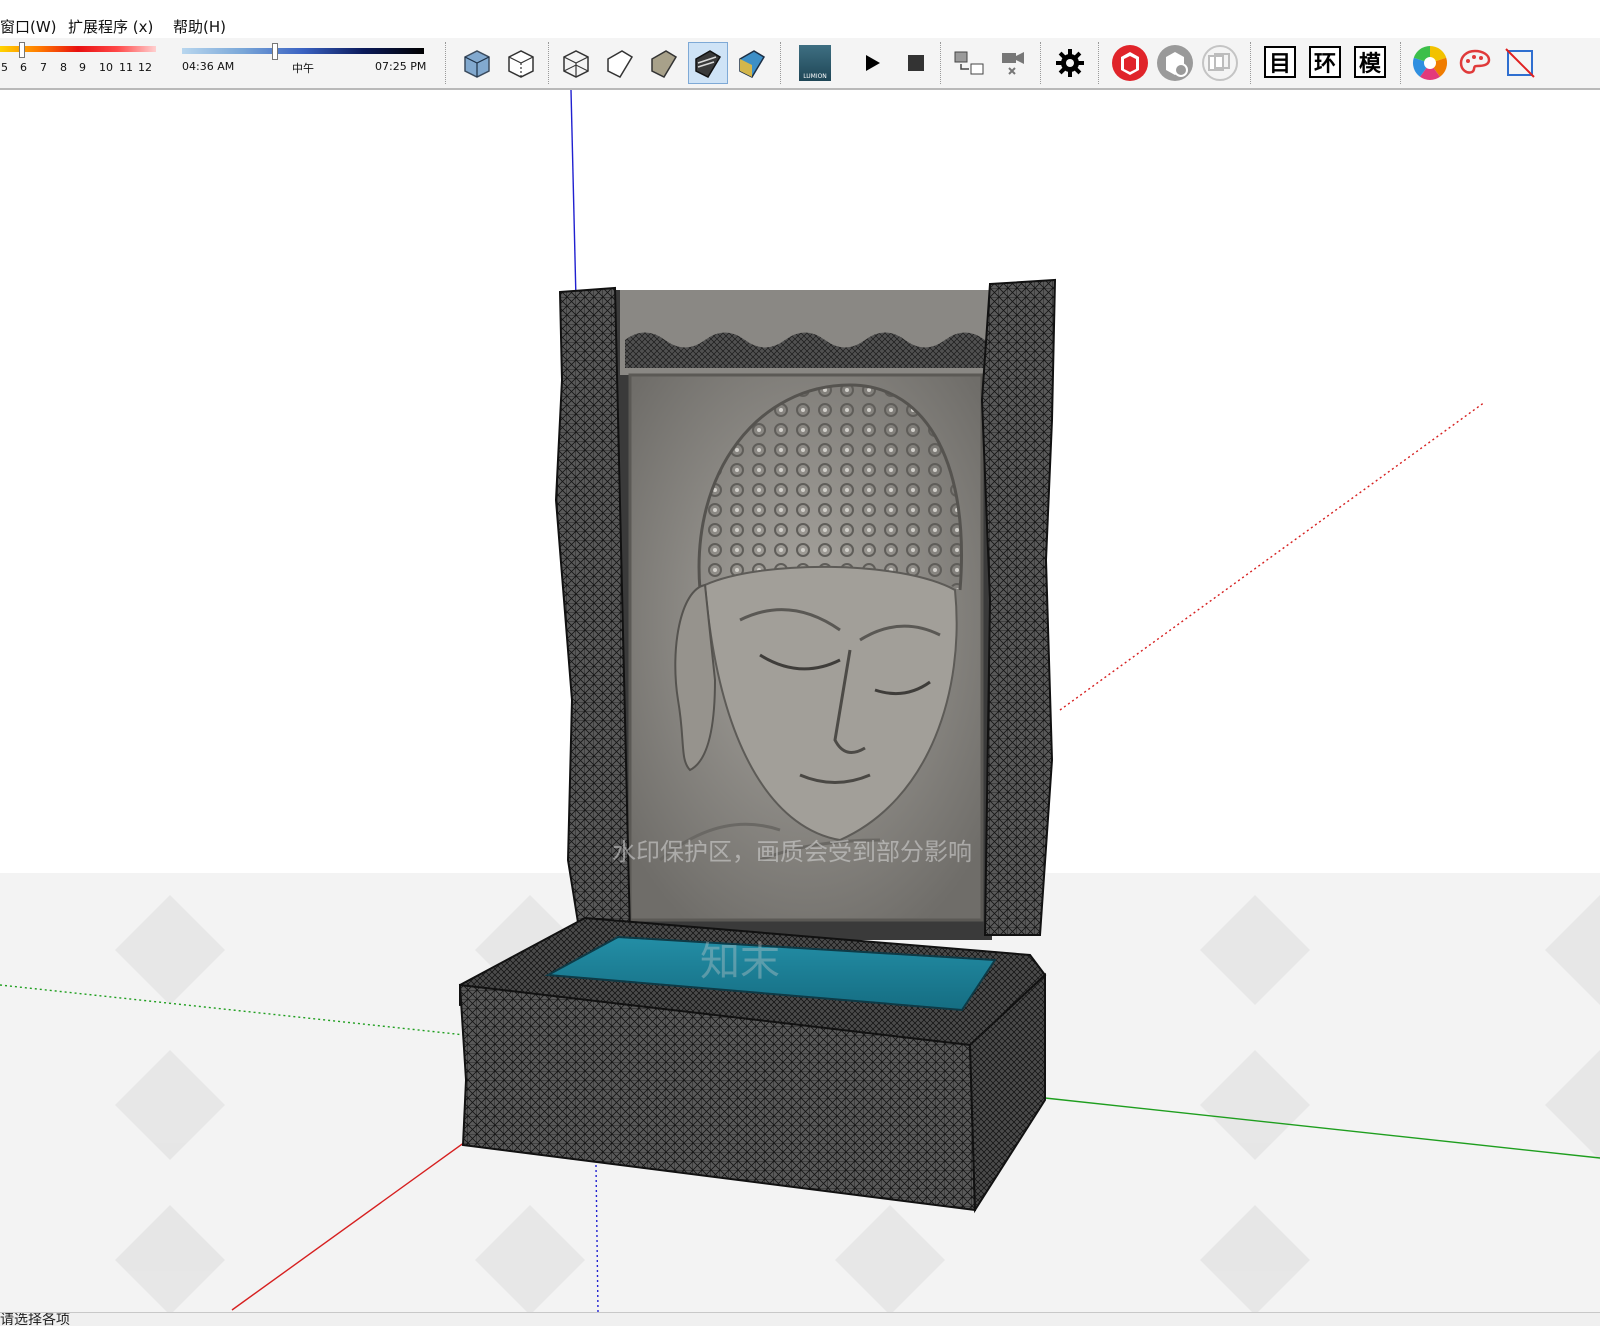 The height and width of the screenshot is (1326, 1600). Describe the element at coordinates (28, 26) in the screenshot. I see `menu-window: 窗口(W)` at that location.